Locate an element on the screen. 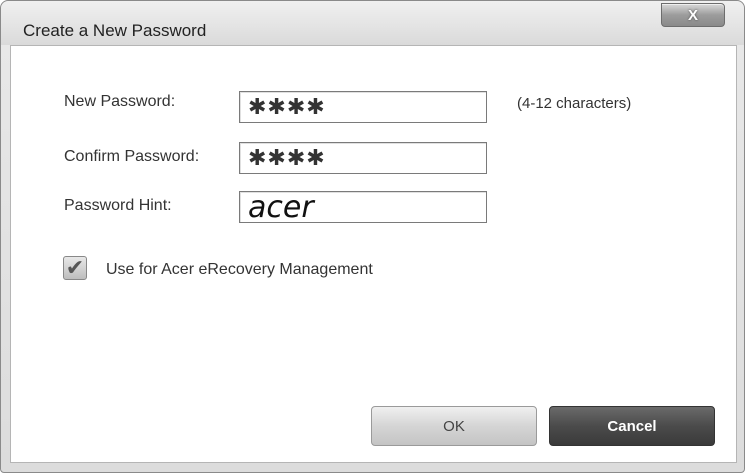 The width and height of the screenshot is (745, 473). new-password-label: New Password: is located at coordinates (120, 101).